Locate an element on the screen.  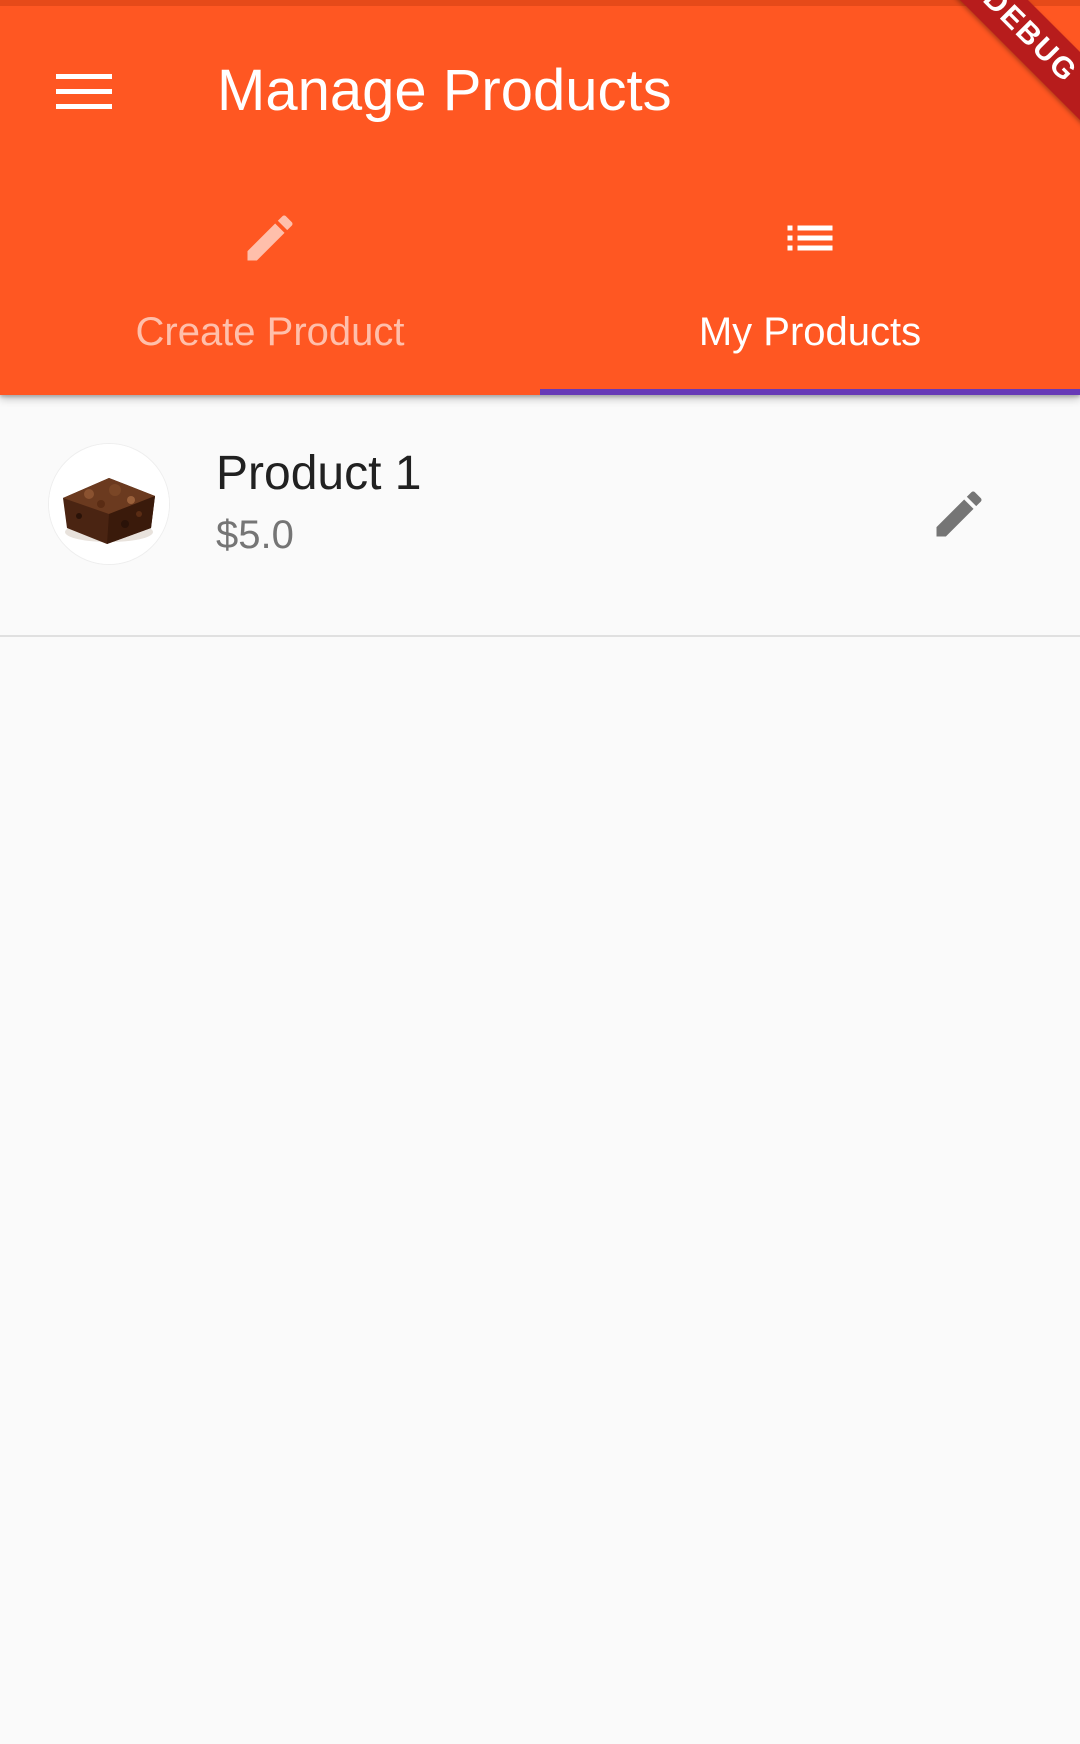
tab-my-products: My Products is located at coordinates (810, 287).